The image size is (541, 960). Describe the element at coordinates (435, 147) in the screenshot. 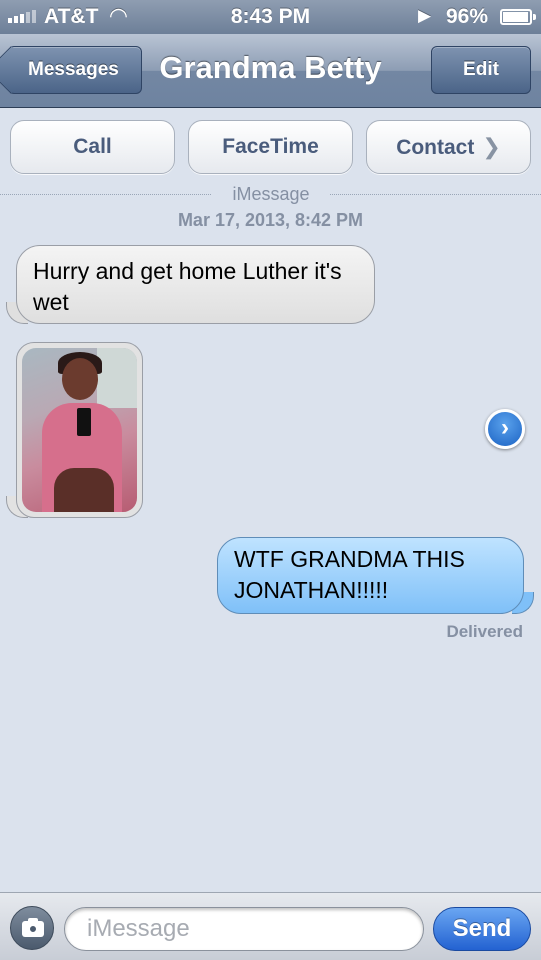

I see `contact-button-label: Contact` at that location.